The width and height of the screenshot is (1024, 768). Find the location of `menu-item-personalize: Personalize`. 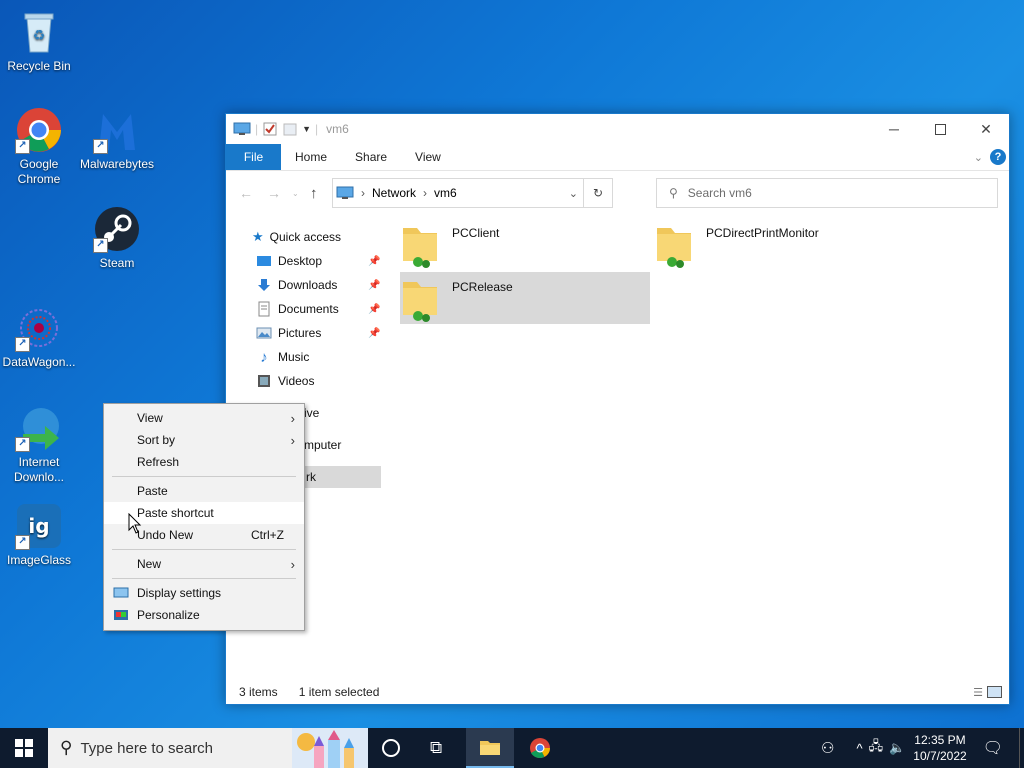

menu-item-personalize: Personalize is located at coordinates (204, 615).